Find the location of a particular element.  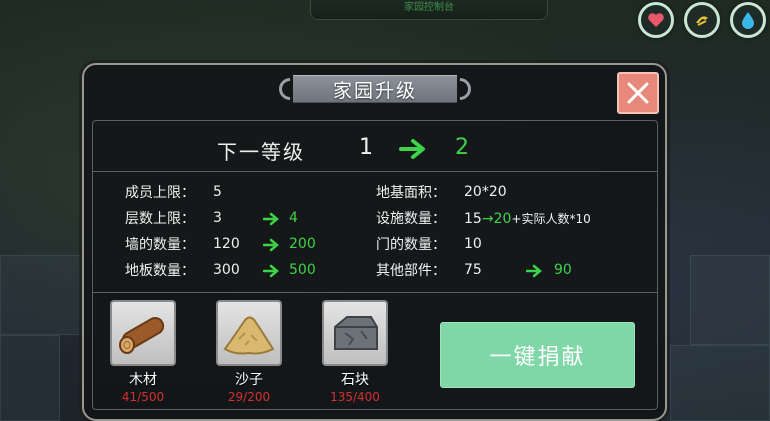

hunger-icon is located at coordinates (702, 20).